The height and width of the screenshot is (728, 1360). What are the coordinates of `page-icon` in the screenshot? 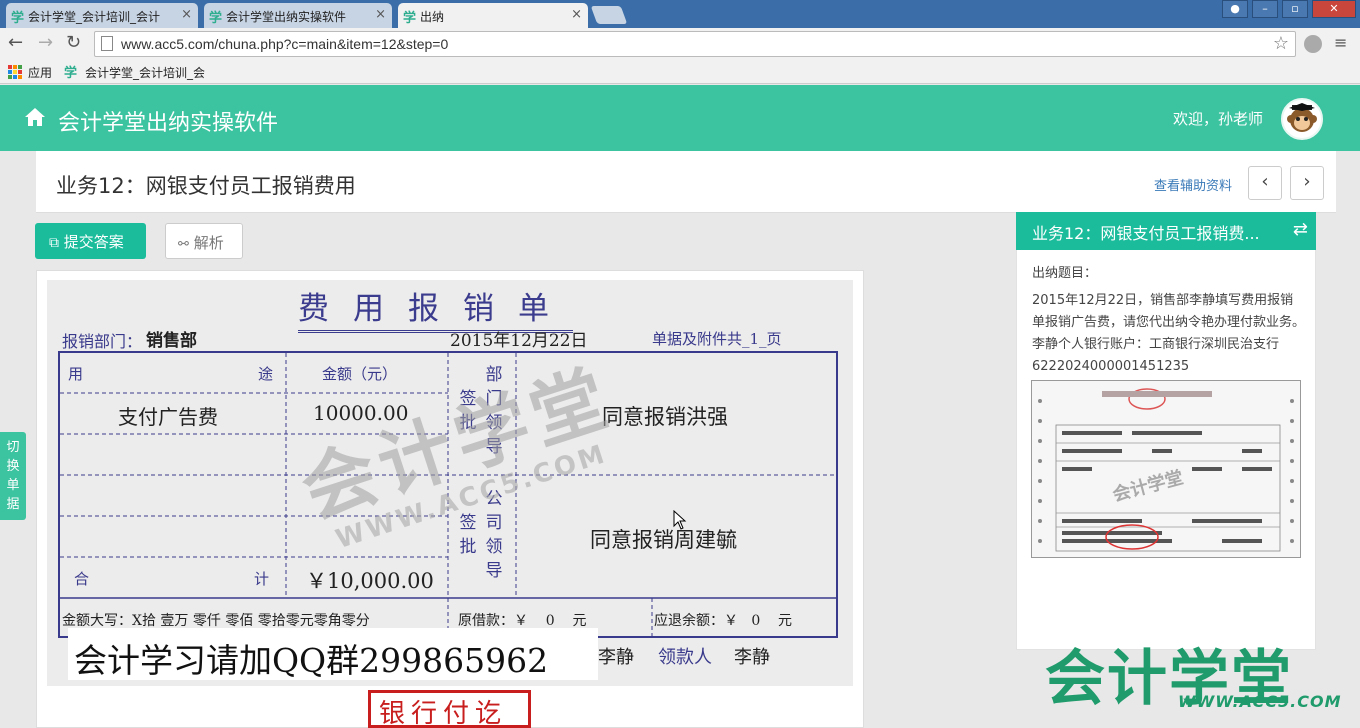 It's located at (107, 43).